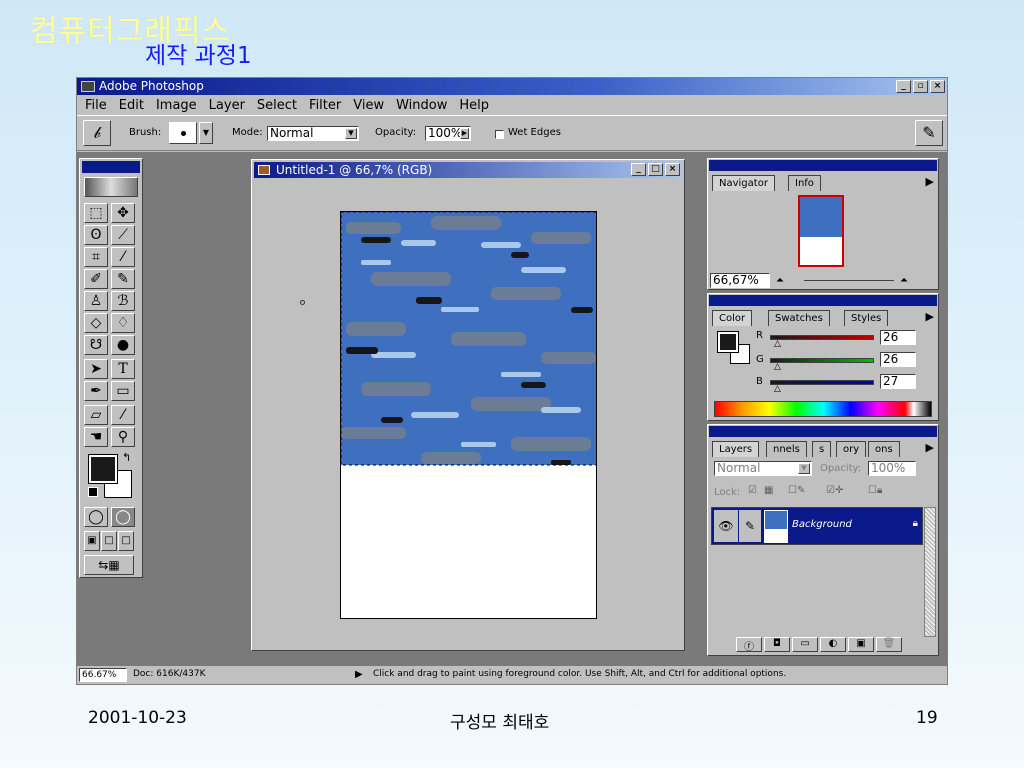 The width and height of the screenshot is (1024, 768). What do you see at coordinates (96, 301) in the screenshot?
I see `clone-stamp-tool-icon: ♙` at bounding box center [96, 301].